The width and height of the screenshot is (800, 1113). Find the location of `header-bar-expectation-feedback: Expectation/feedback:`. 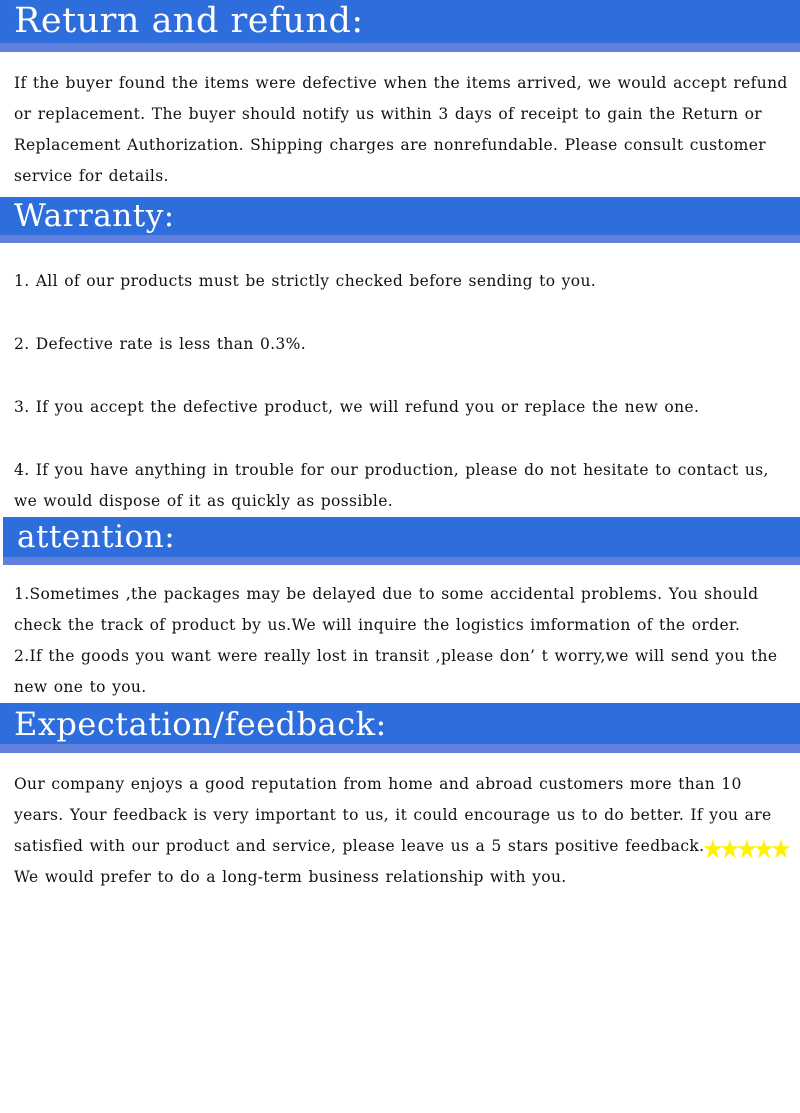

header-bar-expectation-feedback: Expectation/feedback: is located at coordinates (400, 723).